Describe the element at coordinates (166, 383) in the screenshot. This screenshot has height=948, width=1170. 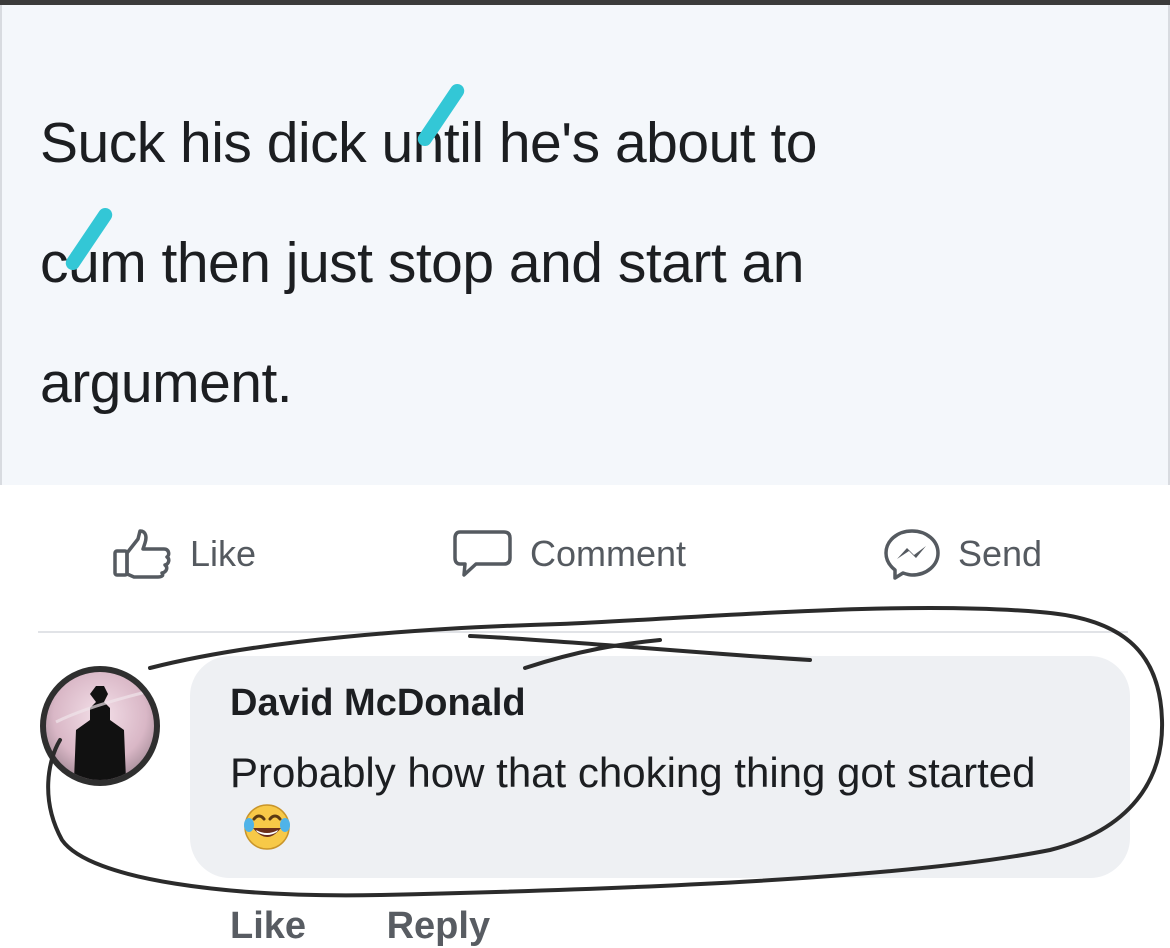
I see `post-text-line-3: argument.` at that location.